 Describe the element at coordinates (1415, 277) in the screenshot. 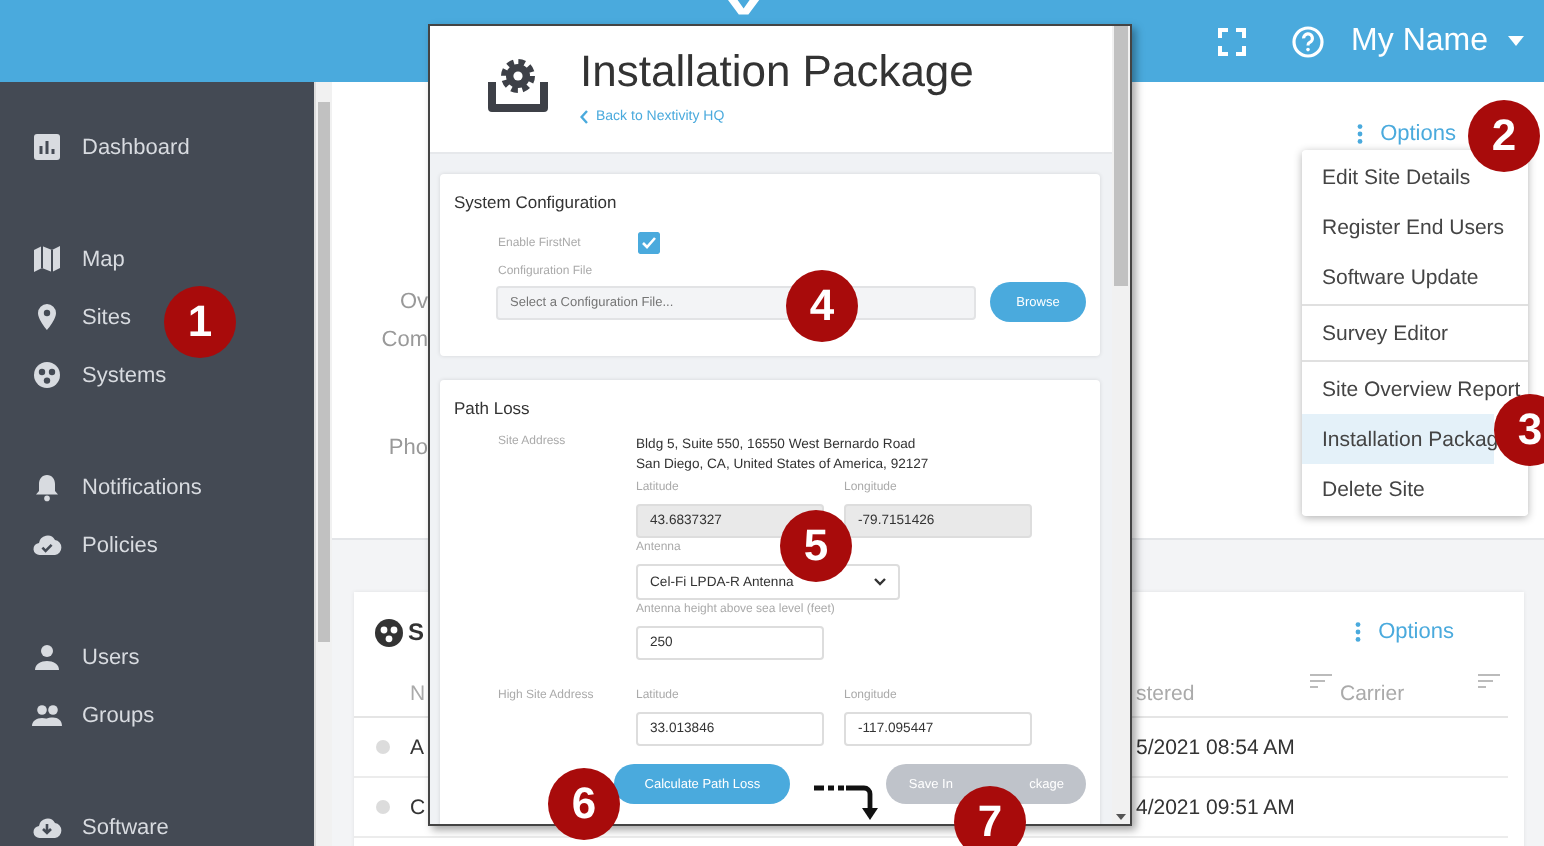

I see `menu-item: Software Update` at that location.